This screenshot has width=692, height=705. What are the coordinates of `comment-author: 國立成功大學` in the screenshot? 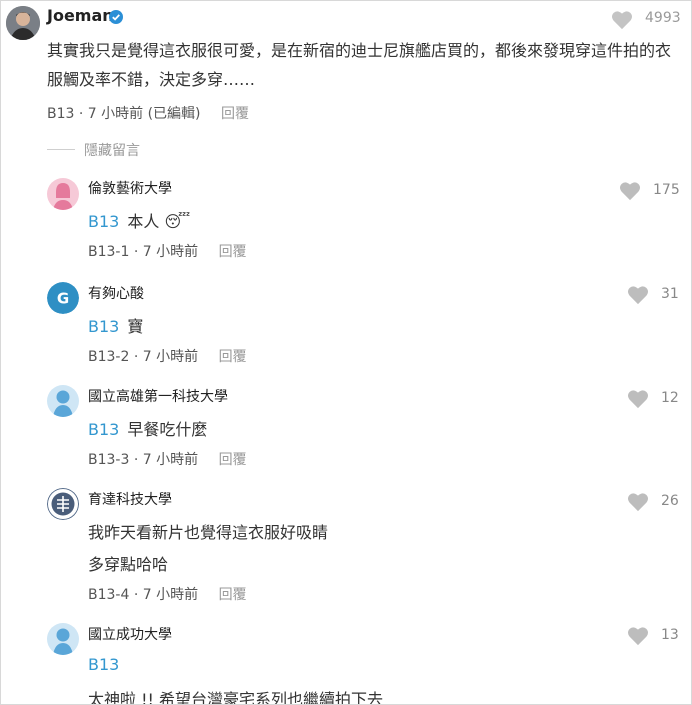 It's located at (130, 634).